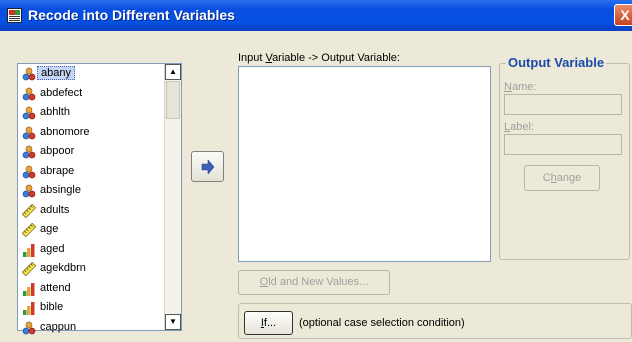 The width and height of the screenshot is (632, 342). I want to click on variable-name: abrape, so click(57, 170).